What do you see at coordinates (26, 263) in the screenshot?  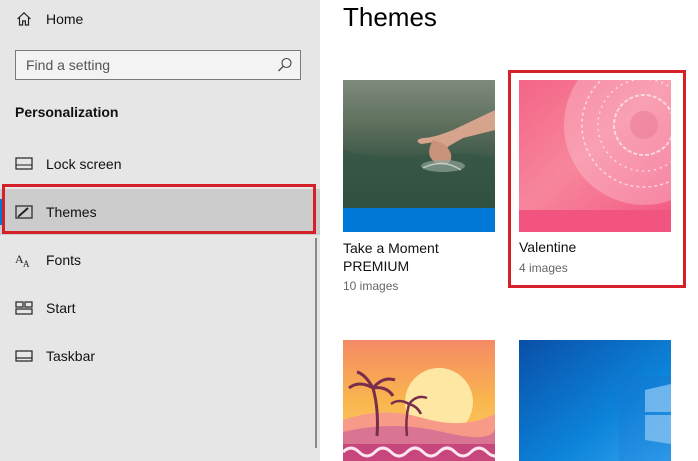 I see `svg-text: A` at bounding box center [26, 263].